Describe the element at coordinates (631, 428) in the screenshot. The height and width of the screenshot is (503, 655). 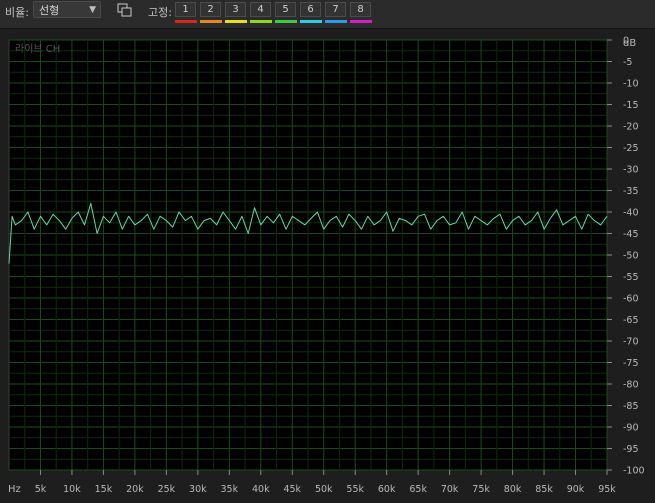
I see `y-tick-label: -90` at that location.